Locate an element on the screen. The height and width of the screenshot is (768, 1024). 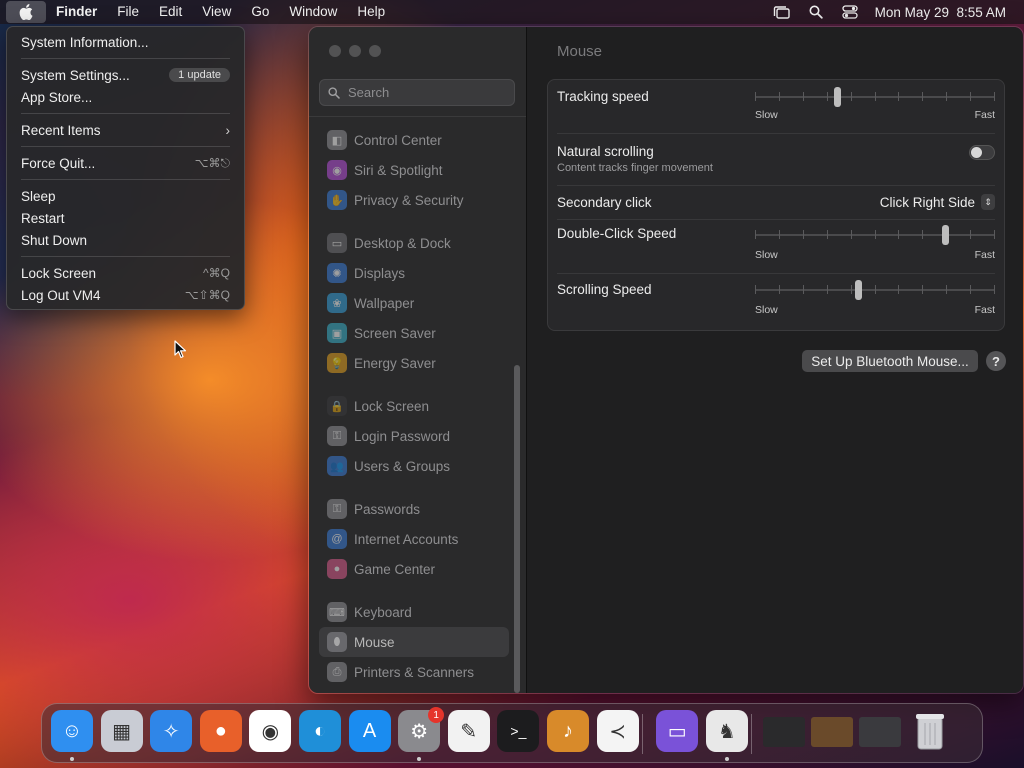
terminal-icon: >_ is located at coordinates (518, 731).